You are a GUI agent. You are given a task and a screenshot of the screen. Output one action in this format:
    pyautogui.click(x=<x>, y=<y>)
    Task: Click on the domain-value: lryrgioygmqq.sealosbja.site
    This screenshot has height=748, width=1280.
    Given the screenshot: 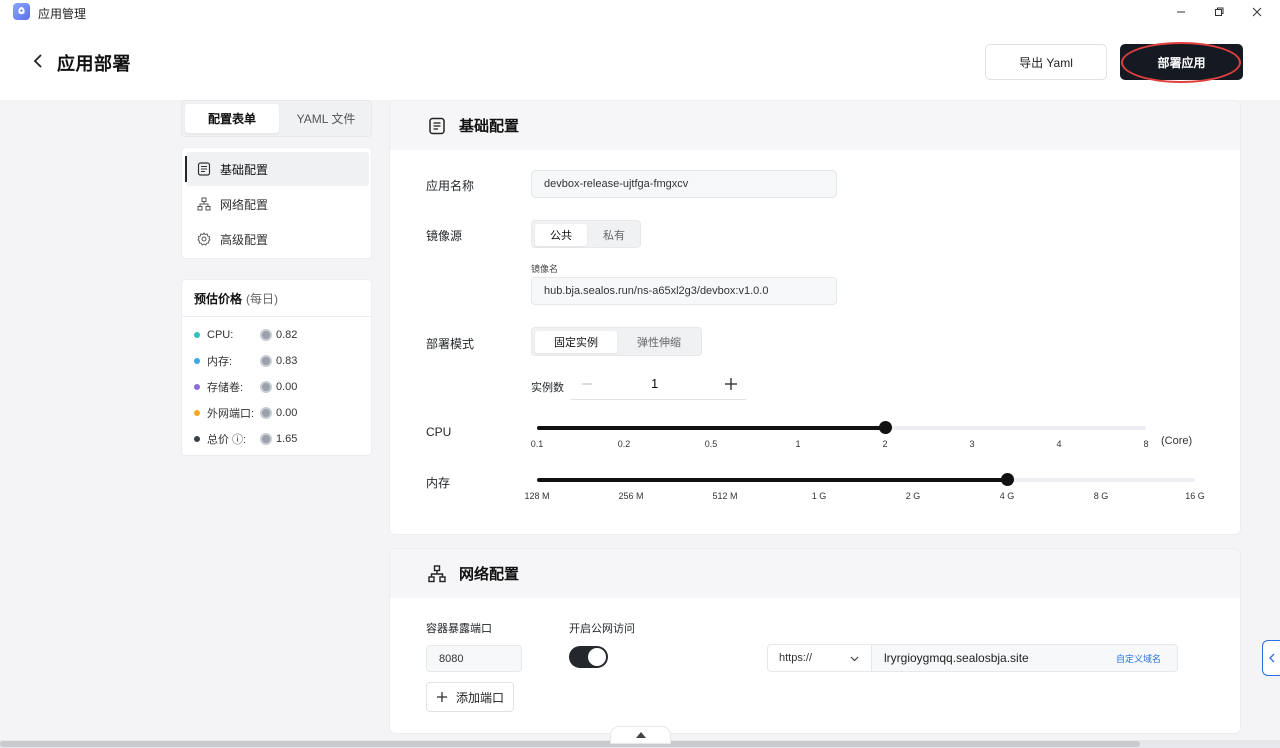 What is the action you would take?
    pyautogui.click(x=956, y=658)
    